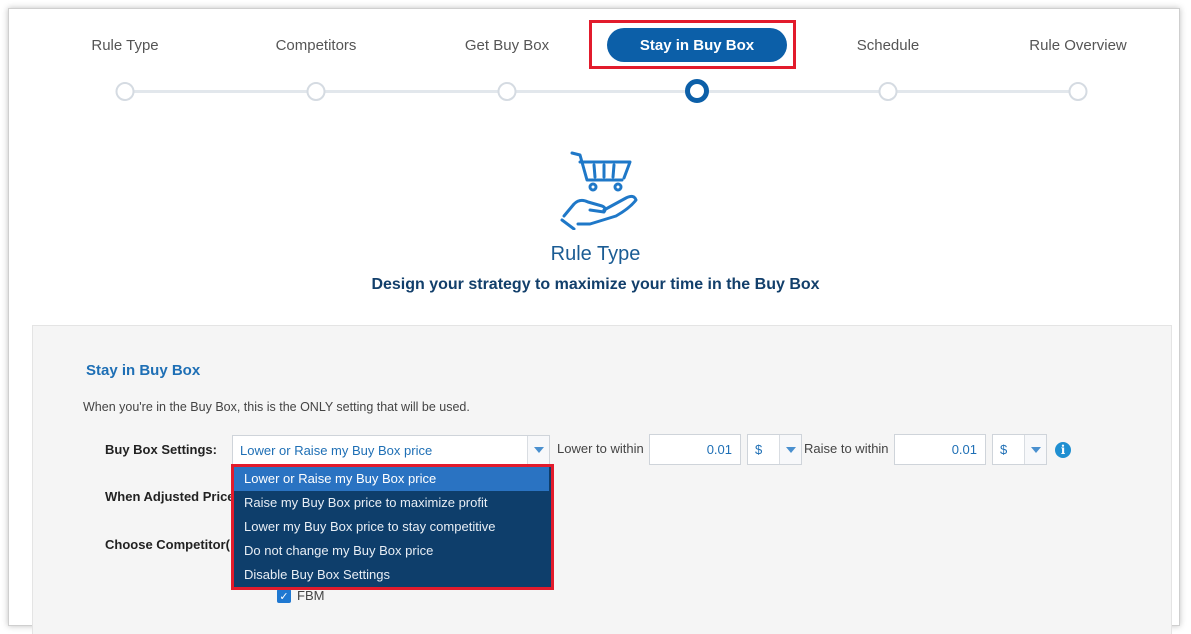 Image resolution: width=1191 pixels, height=634 pixels. What do you see at coordinates (692, 44) in the screenshot?
I see `step-highlight-box` at bounding box center [692, 44].